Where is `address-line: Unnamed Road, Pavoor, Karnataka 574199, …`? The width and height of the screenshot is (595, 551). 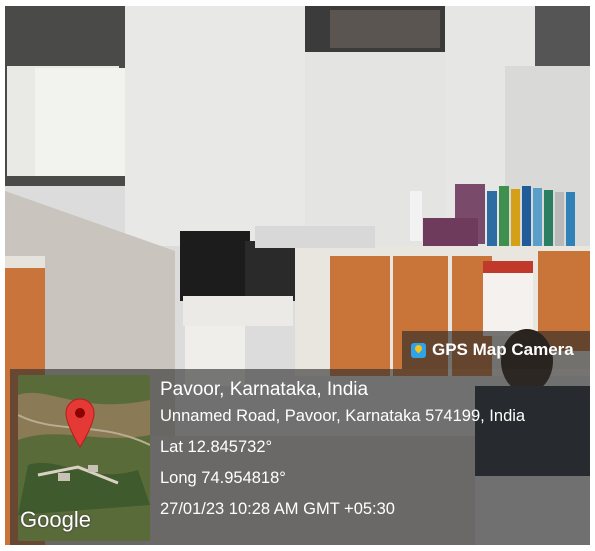
address-line: Unnamed Road, Pavoor, Karnataka 574199, … is located at coordinates (343, 416).